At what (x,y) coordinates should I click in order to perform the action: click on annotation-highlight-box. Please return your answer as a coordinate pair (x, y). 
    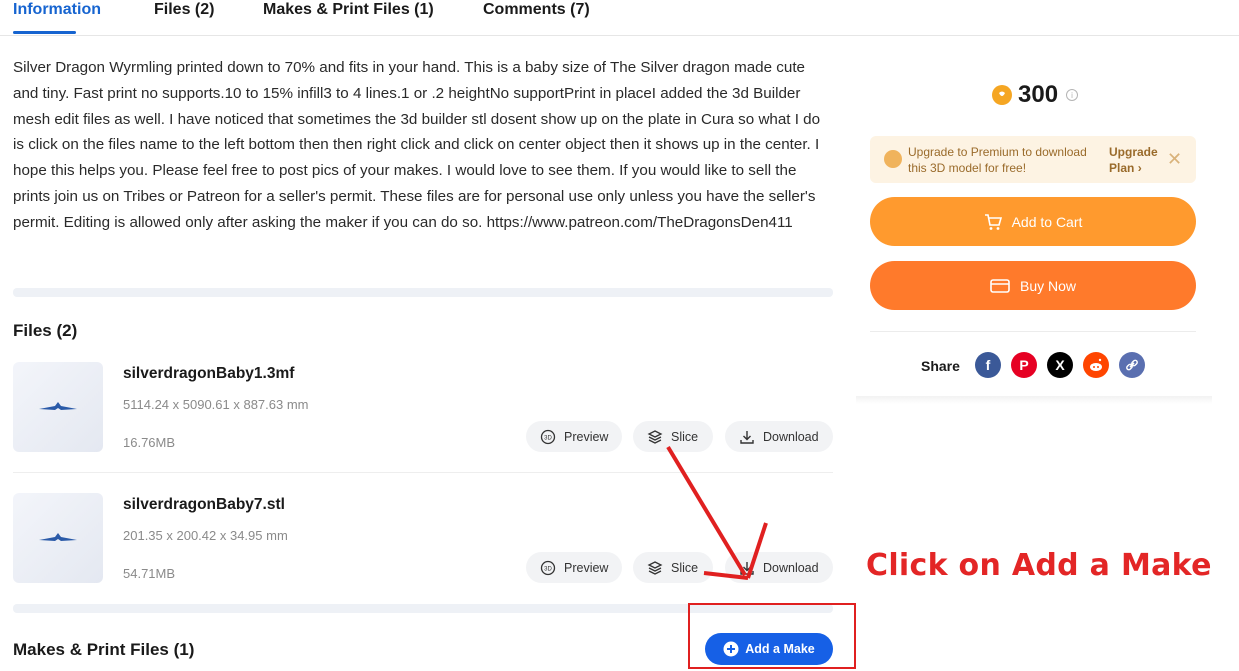
    Looking at the image, I should click on (772, 636).